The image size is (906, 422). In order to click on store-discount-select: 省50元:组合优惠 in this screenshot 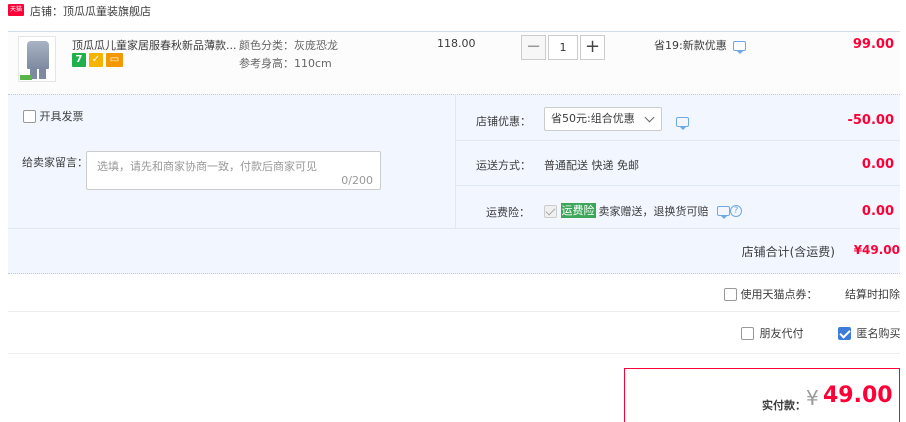, I will do `click(603, 119)`.